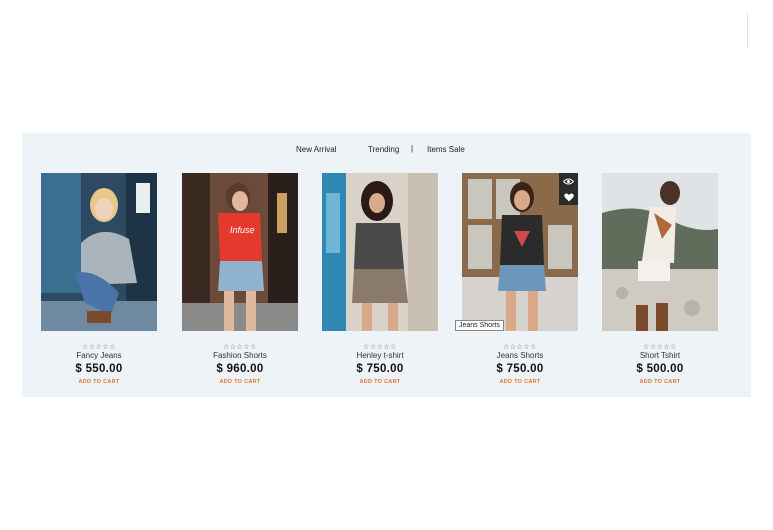 The height and width of the screenshot is (530, 773). Describe the element at coordinates (240, 355) in the screenshot. I see `product-name: Fashion Shorts` at that location.